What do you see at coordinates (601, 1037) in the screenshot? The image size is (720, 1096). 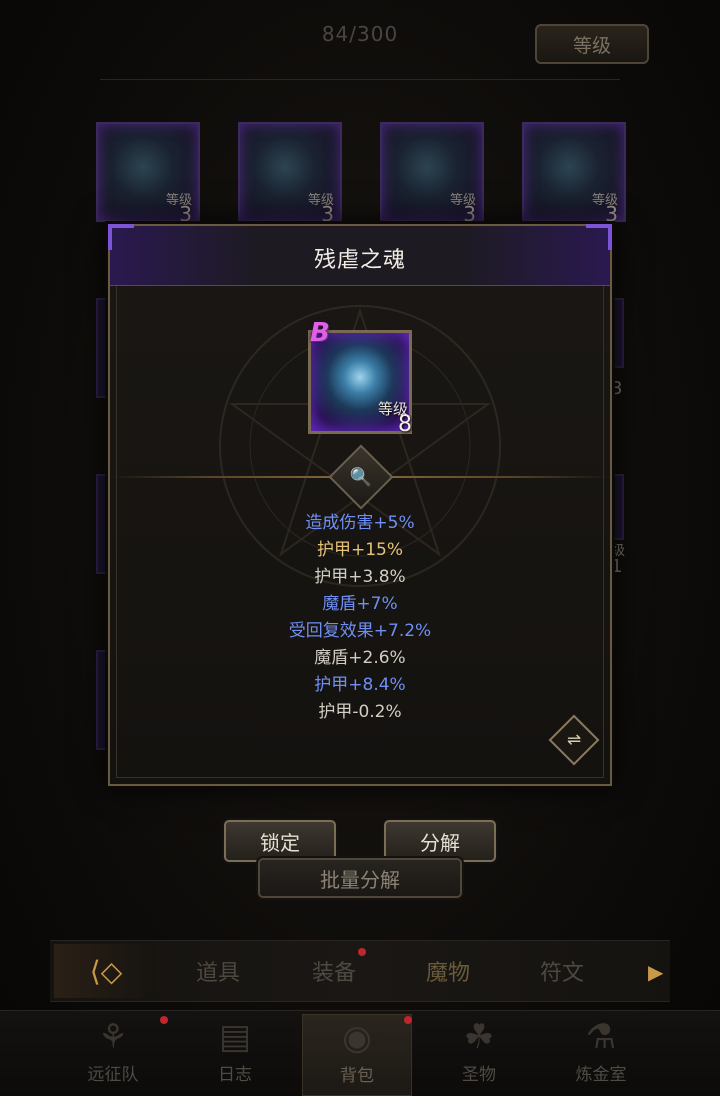 I see `alchemy-icon: ⚗` at bounding box center [601, 1037].